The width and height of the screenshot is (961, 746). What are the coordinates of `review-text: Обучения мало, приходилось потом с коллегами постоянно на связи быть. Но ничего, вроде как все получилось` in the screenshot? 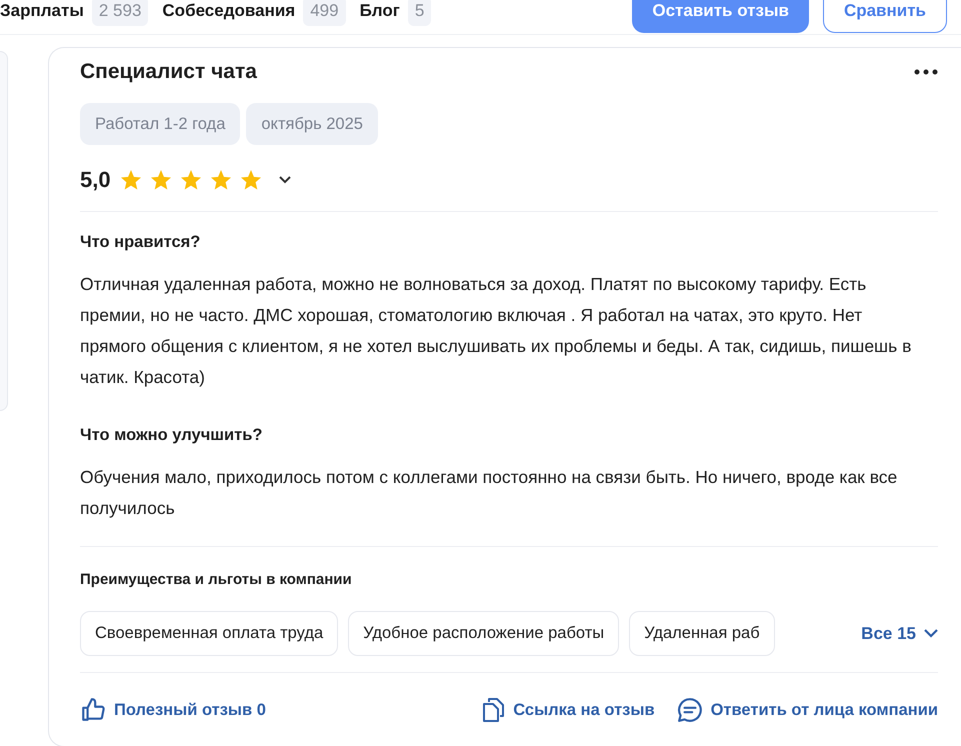 It's located at (489, 493).